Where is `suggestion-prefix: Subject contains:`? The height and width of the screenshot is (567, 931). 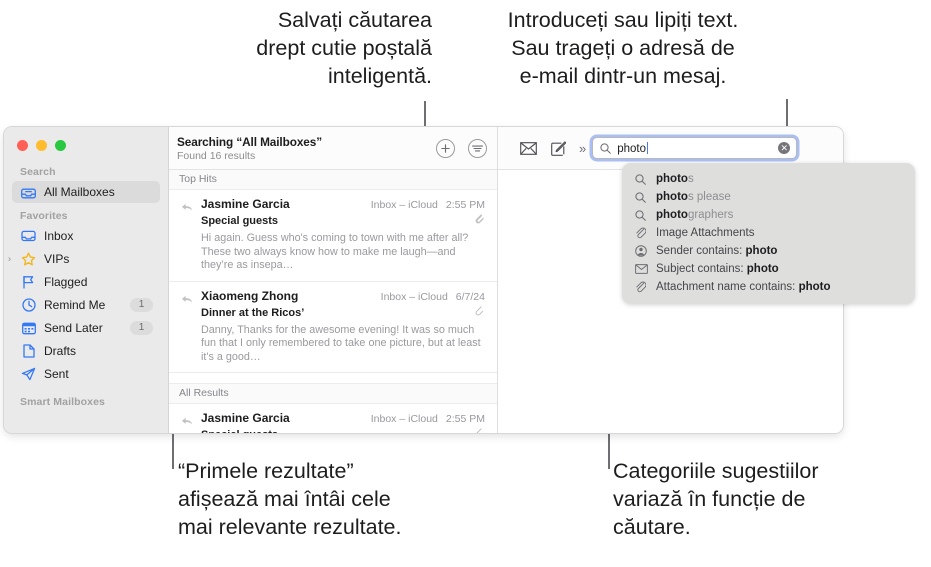 suggestion-prefix: Subject contains: is located at coordinates (701, 269).